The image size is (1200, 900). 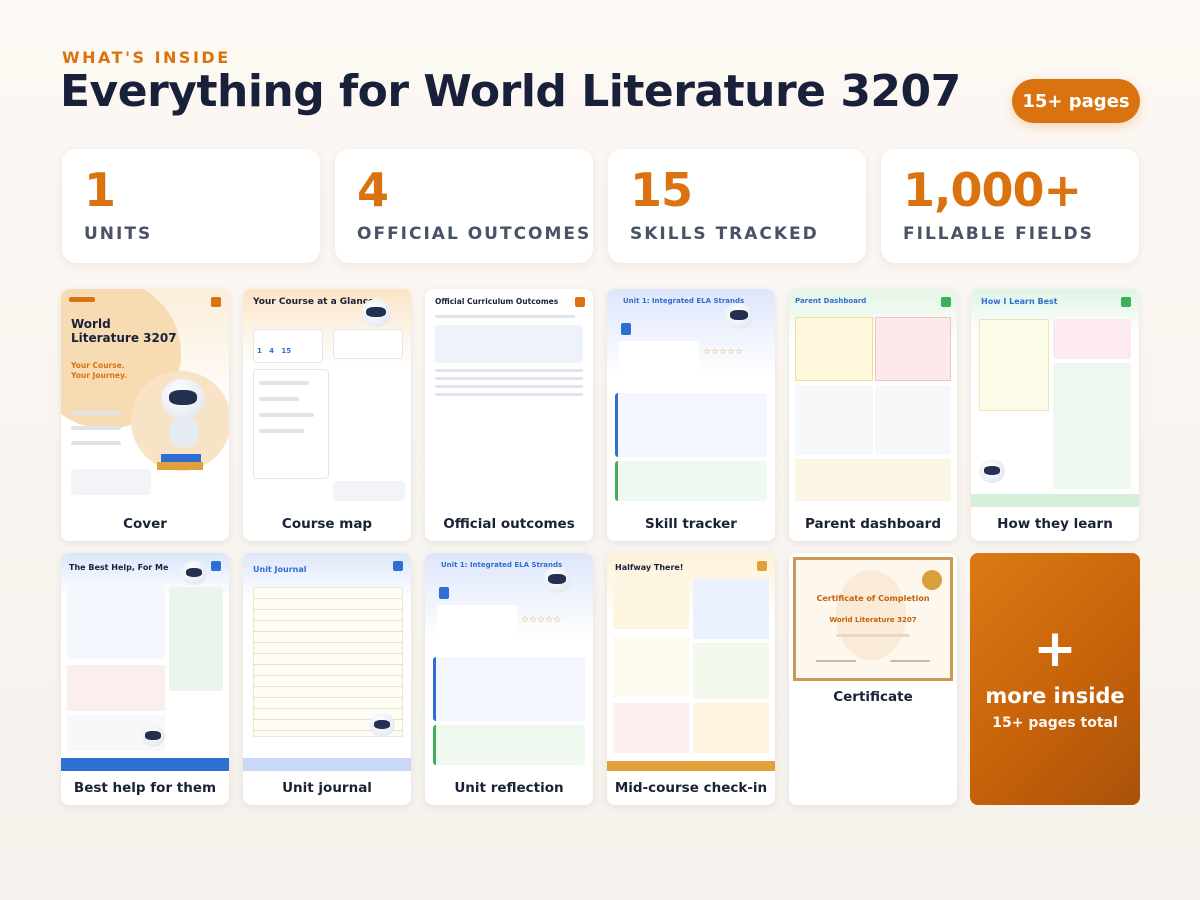 What do you see at coordinates (118, 234) in the screenshot?
I see `stat-label: UNITS` at bounding box center [118, 234].